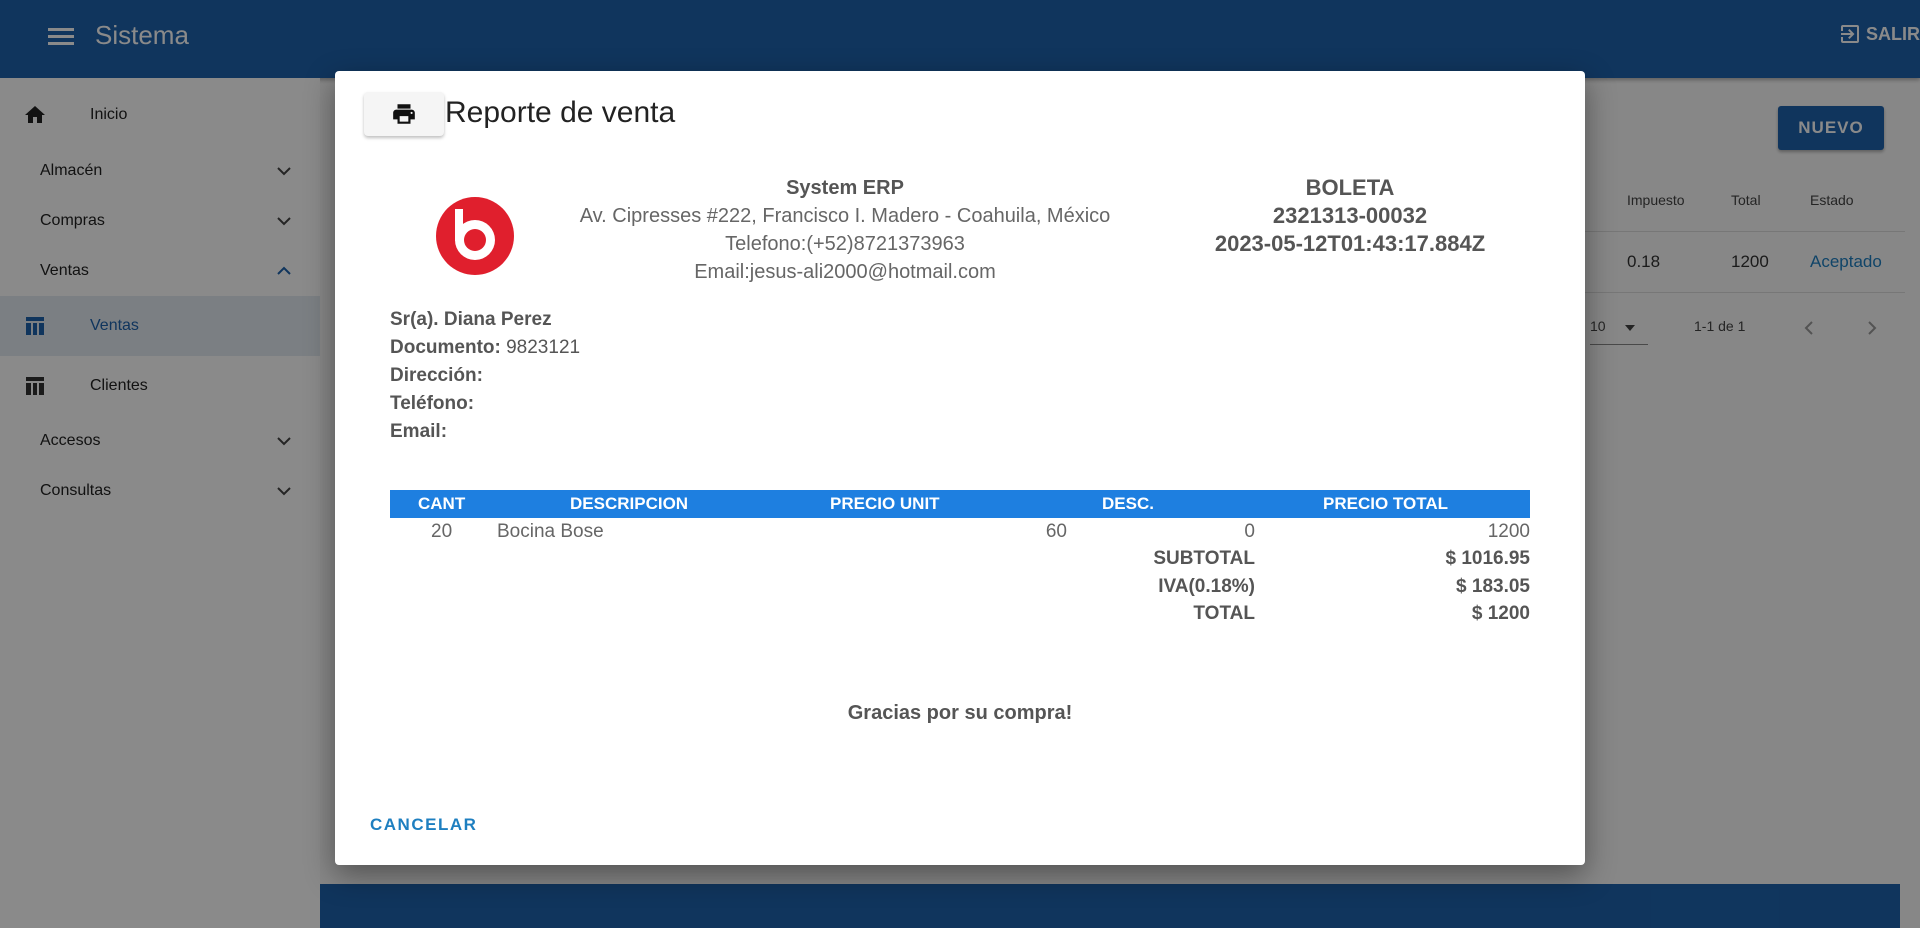 The height and width of the screenshot is (928, 1920). Describe the element at coordinates (1508, 531) in the screenshot. I see `item-total: 1200` at that location.